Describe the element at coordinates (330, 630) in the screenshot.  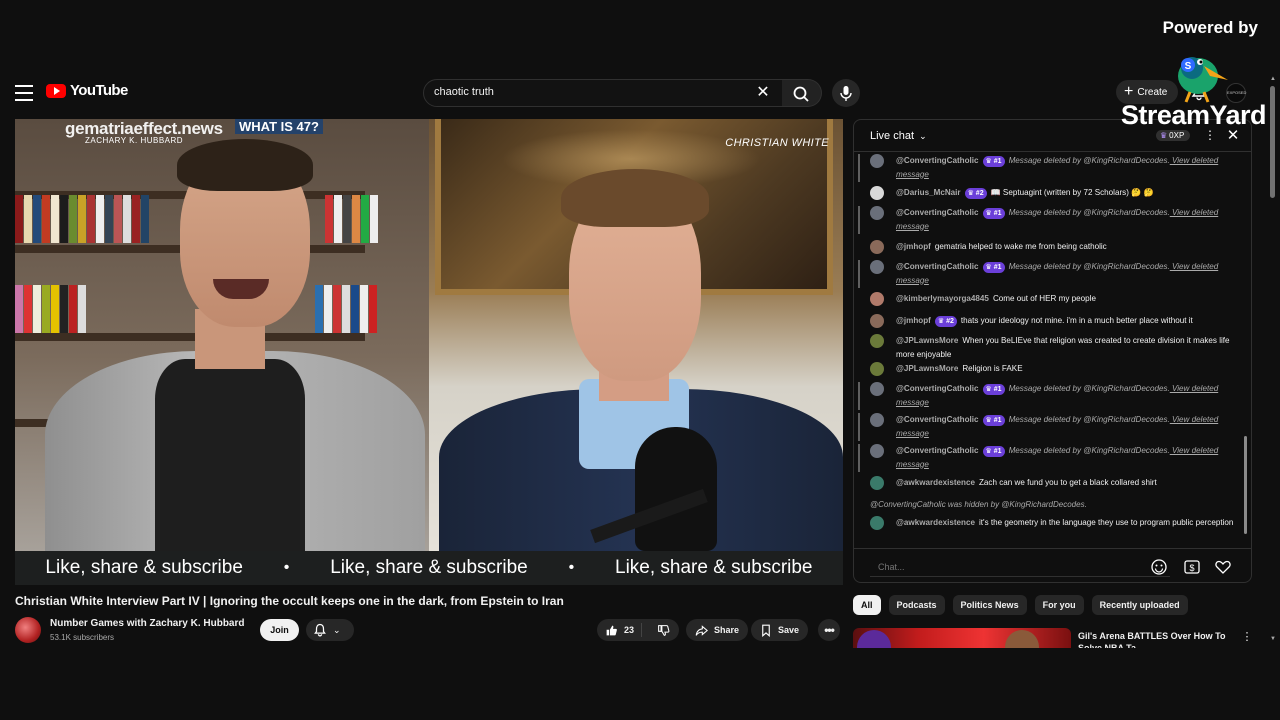
I see `subscribed-notifications-button: ⌄` at that location.